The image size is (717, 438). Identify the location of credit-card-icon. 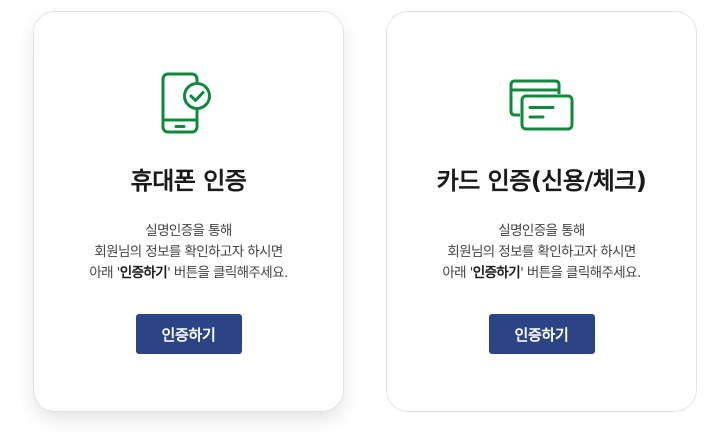
(541, 105).